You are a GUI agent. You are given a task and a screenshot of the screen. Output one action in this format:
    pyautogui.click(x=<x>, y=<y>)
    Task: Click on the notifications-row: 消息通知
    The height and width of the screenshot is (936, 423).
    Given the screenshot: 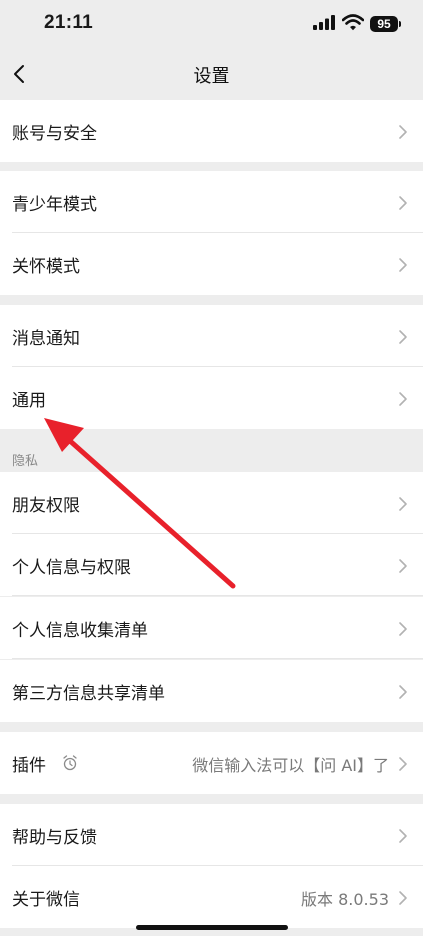 What is the action you would take?
    pyautogui.click(x=211, y=336)
    